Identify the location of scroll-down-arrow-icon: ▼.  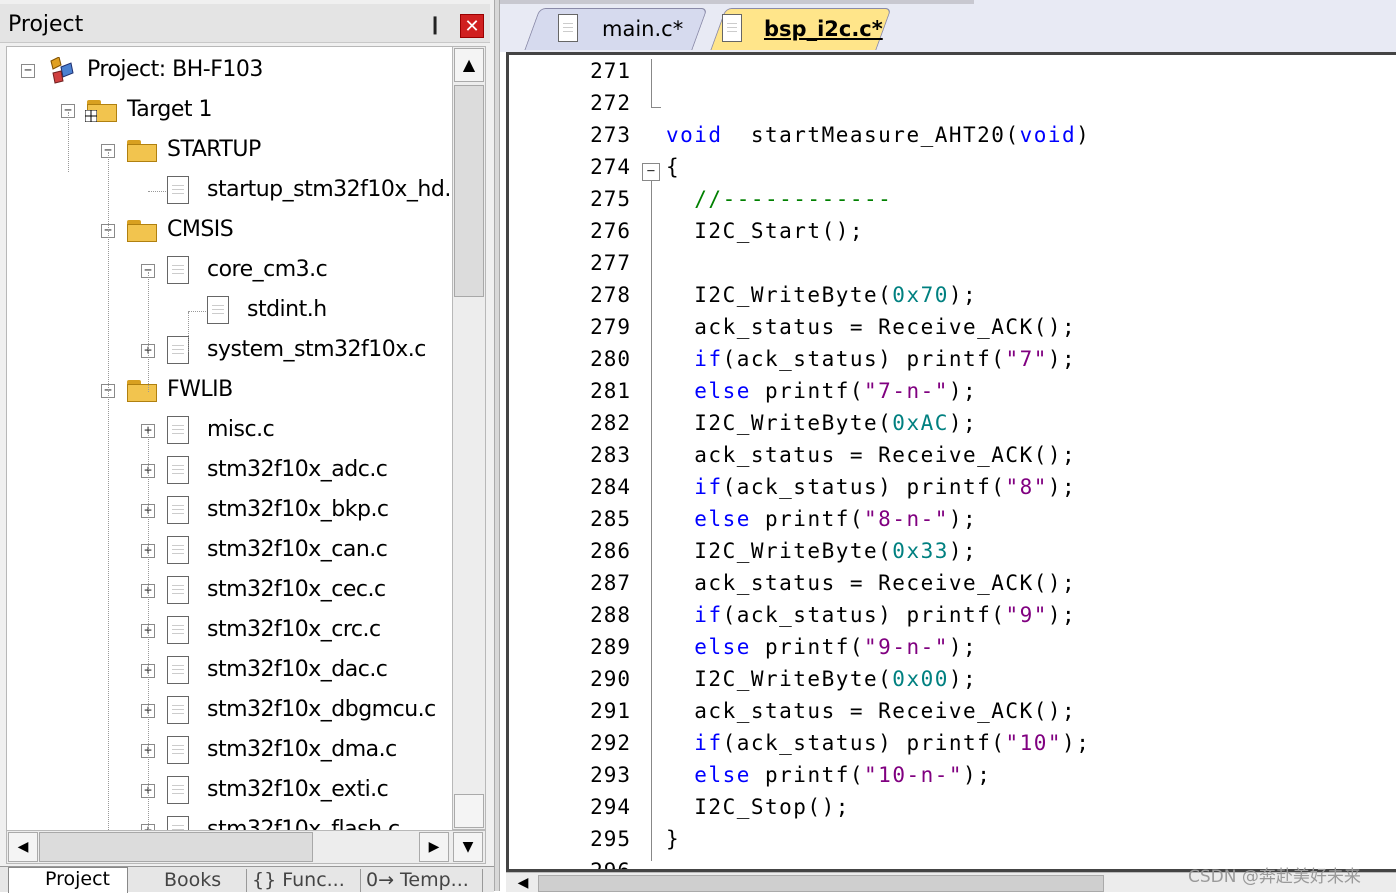
(468, 847).